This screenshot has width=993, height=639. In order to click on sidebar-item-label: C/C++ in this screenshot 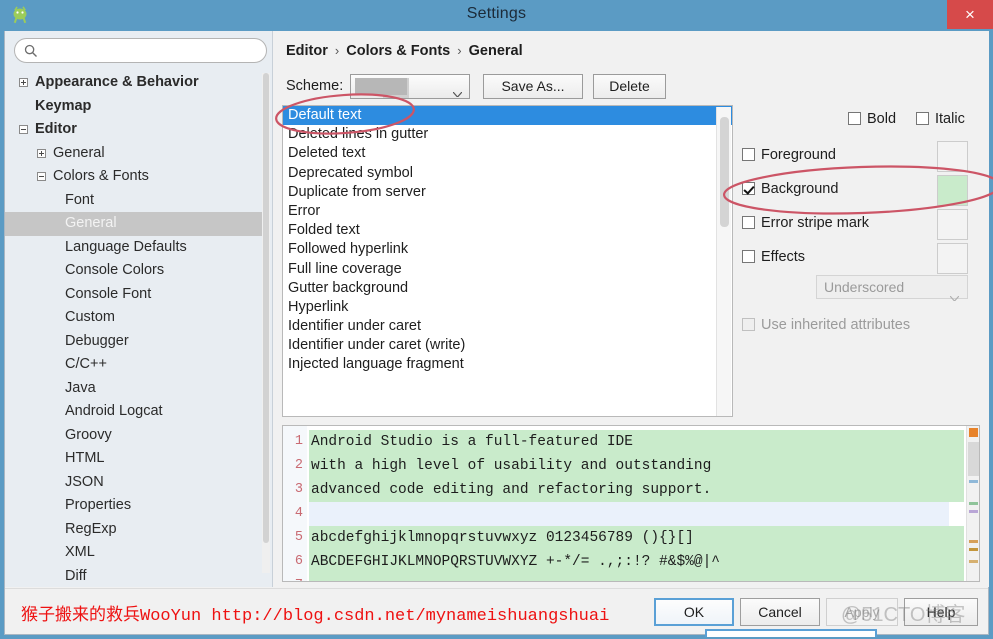, I will do `click(86, 364)`.